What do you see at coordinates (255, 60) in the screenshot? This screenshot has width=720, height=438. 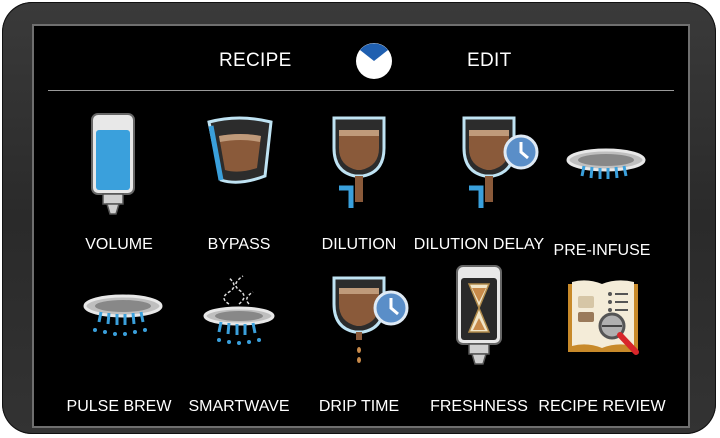 I see `header-recipe-label: RECIPE` at bounding box center [255, 60].